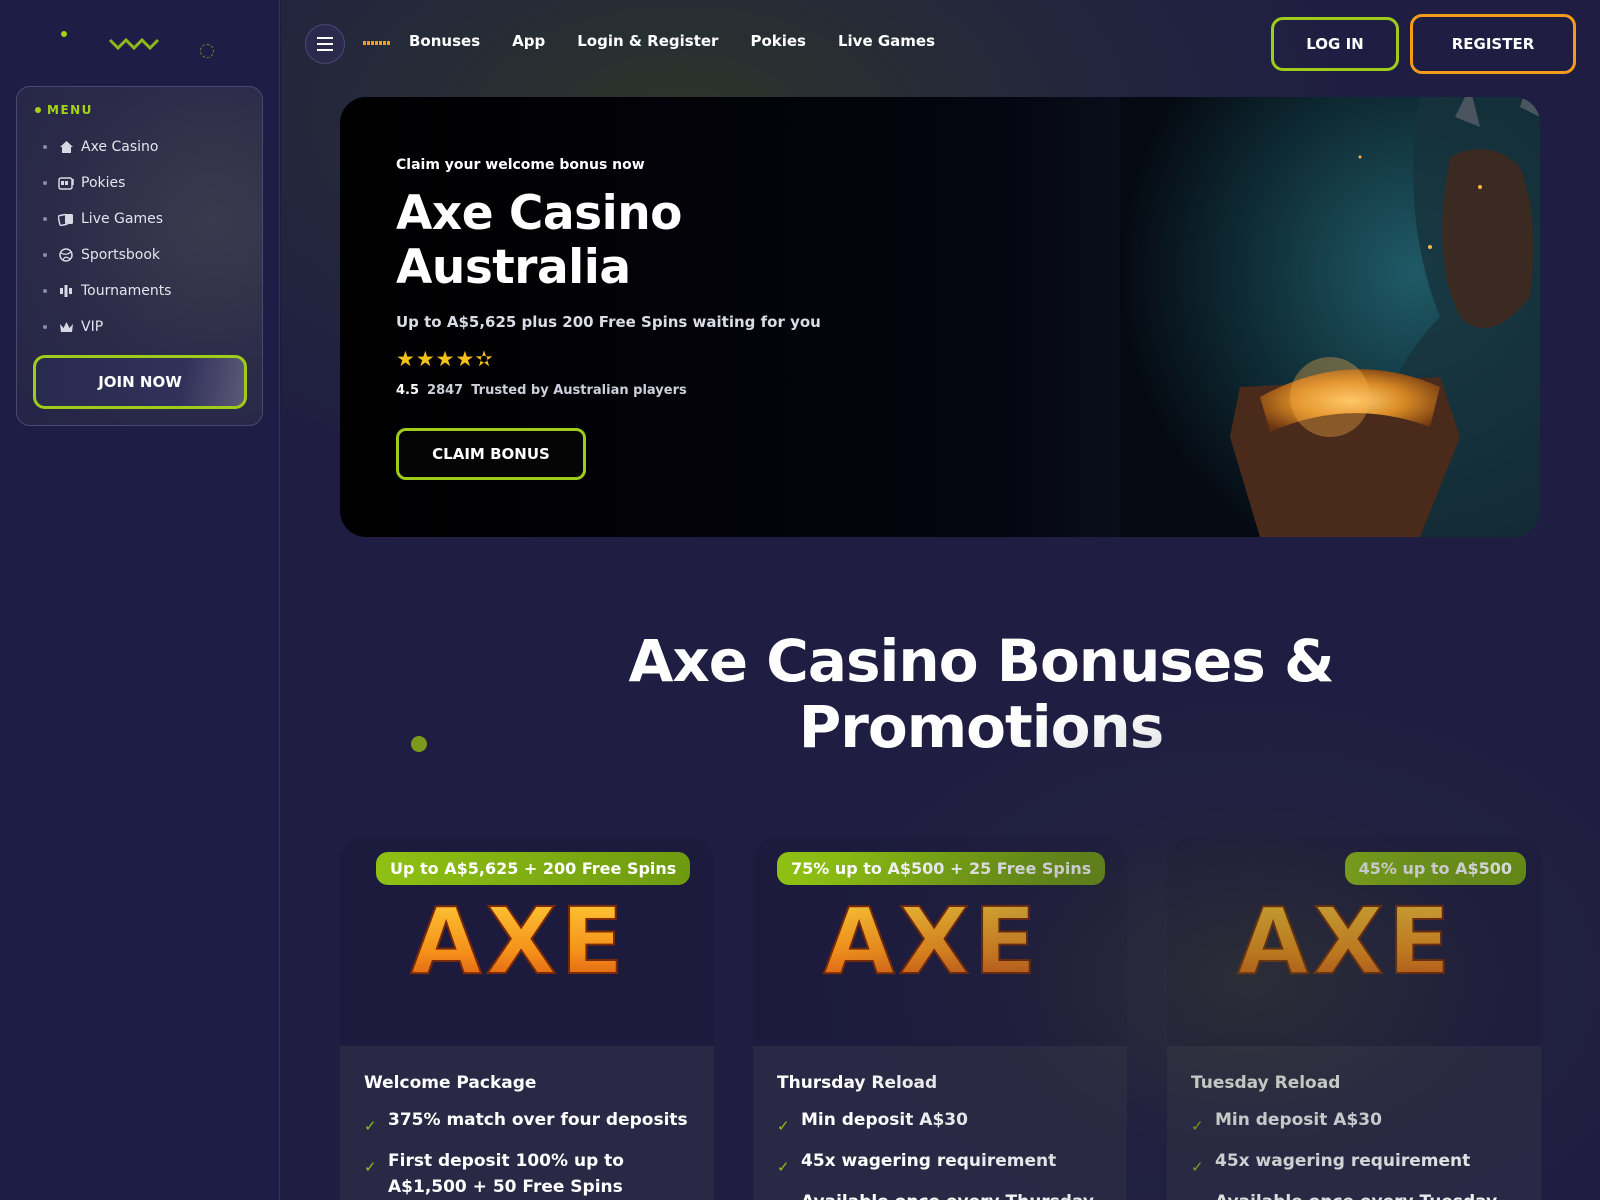 This screenshot has height=1200, width=1600. I want to click on crown-icon, so click(66, 327).